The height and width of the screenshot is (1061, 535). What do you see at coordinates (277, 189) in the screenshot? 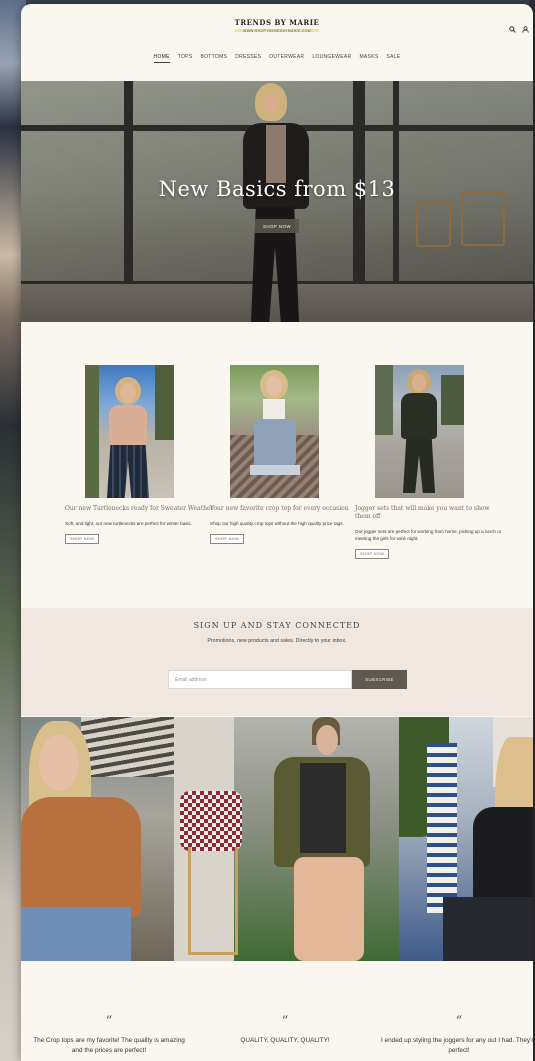
I see `hero-title: New Basics from $13` at bounding box center [277, 189].